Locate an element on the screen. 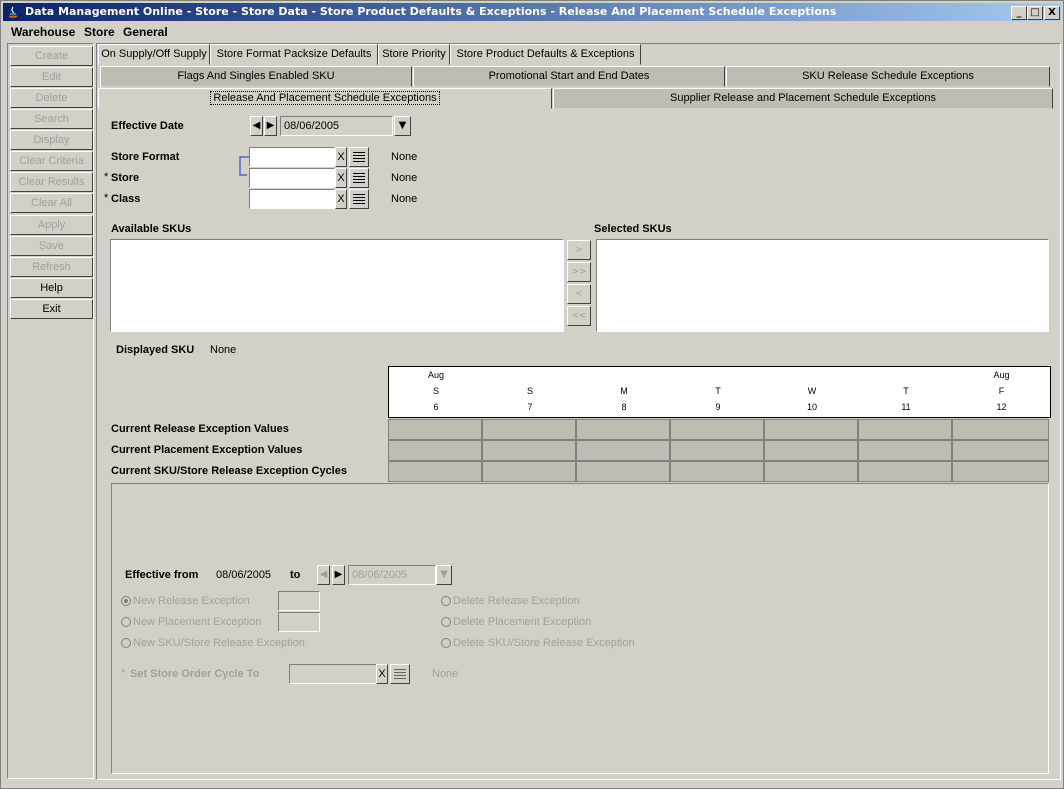  new-release-input is located at coordinates (299, 601).